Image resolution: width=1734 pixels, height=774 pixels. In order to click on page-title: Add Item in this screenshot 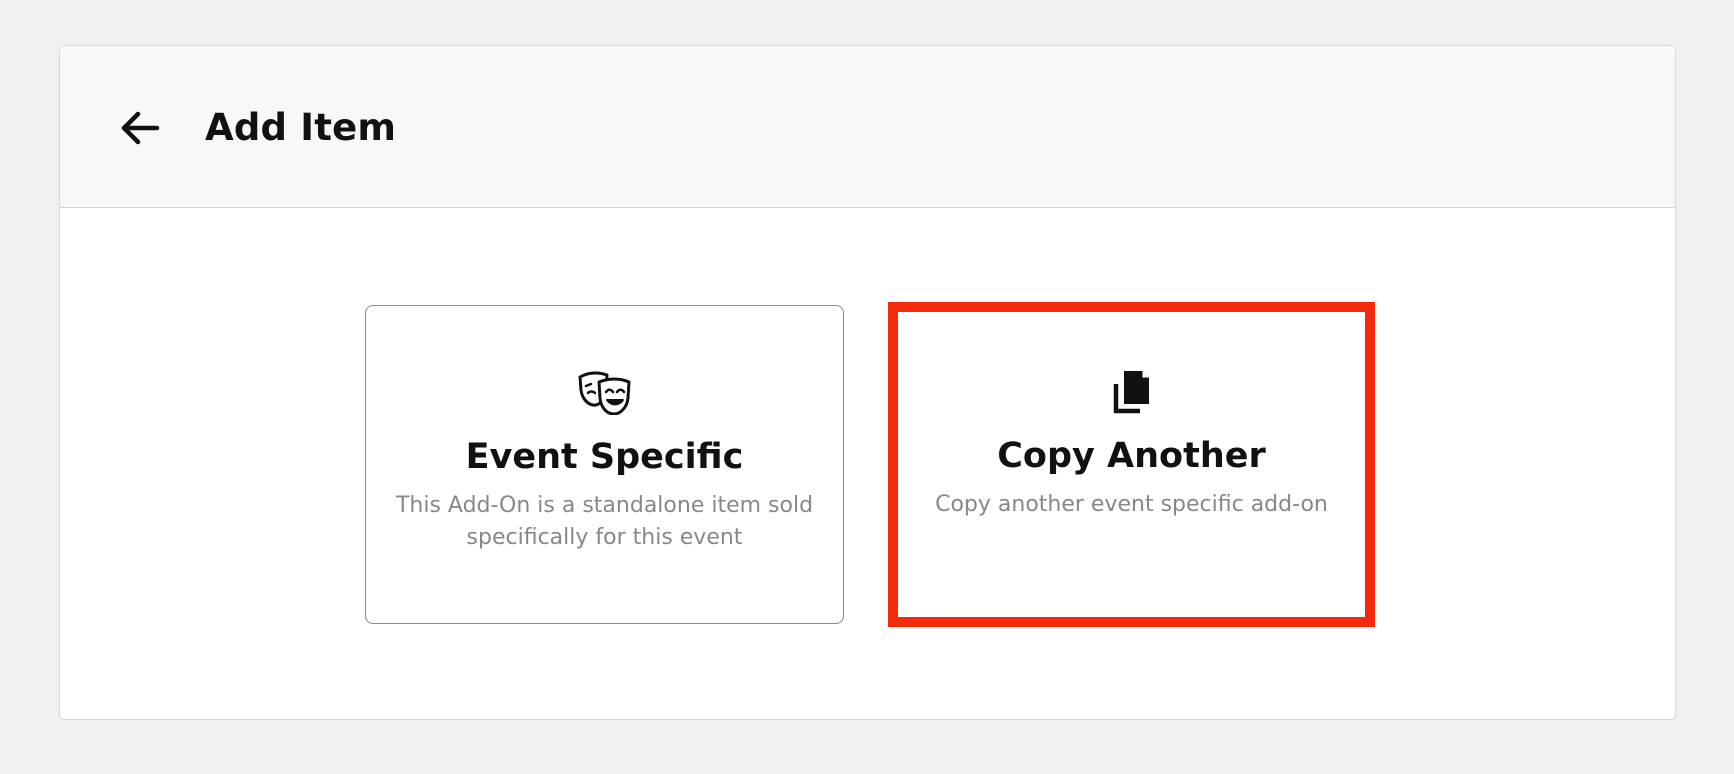, I will do `click(301, 127)`.